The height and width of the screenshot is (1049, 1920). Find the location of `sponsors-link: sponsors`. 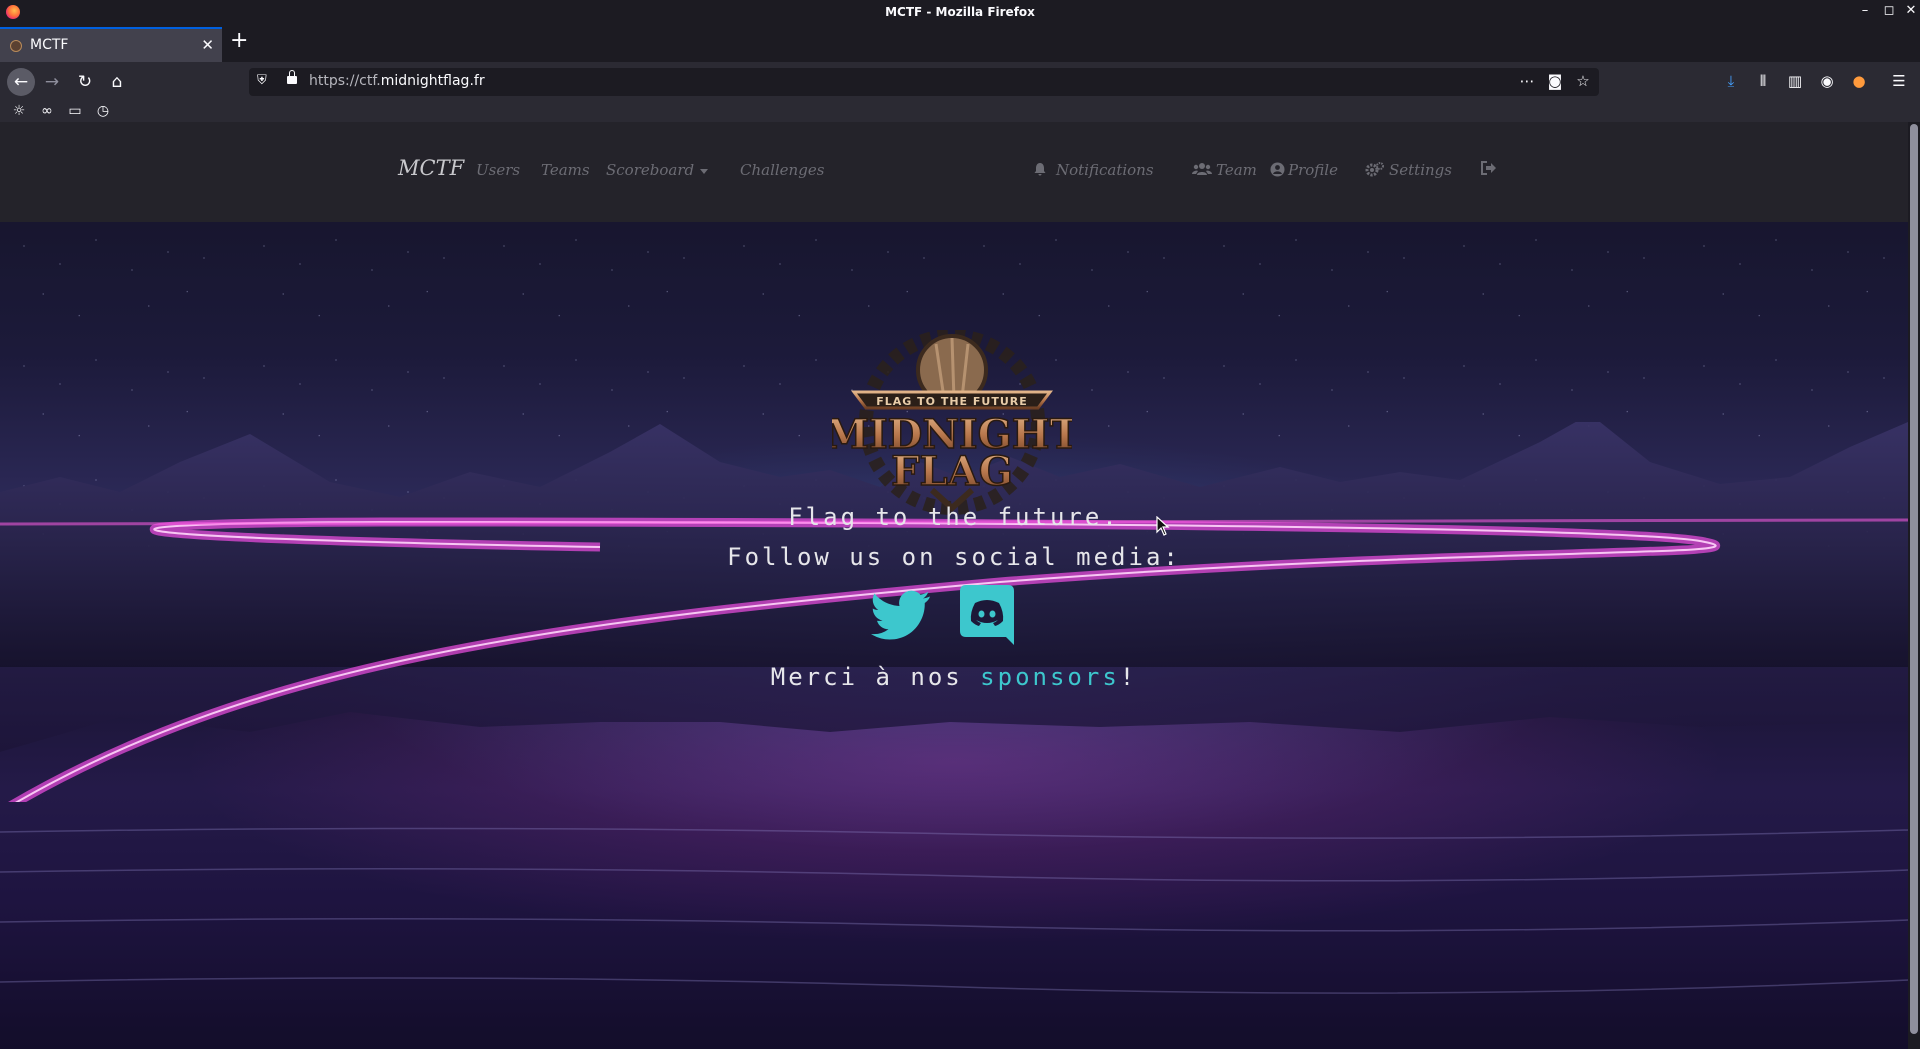

sponsors-link: sponsors is located at coordinates (1050, 677).